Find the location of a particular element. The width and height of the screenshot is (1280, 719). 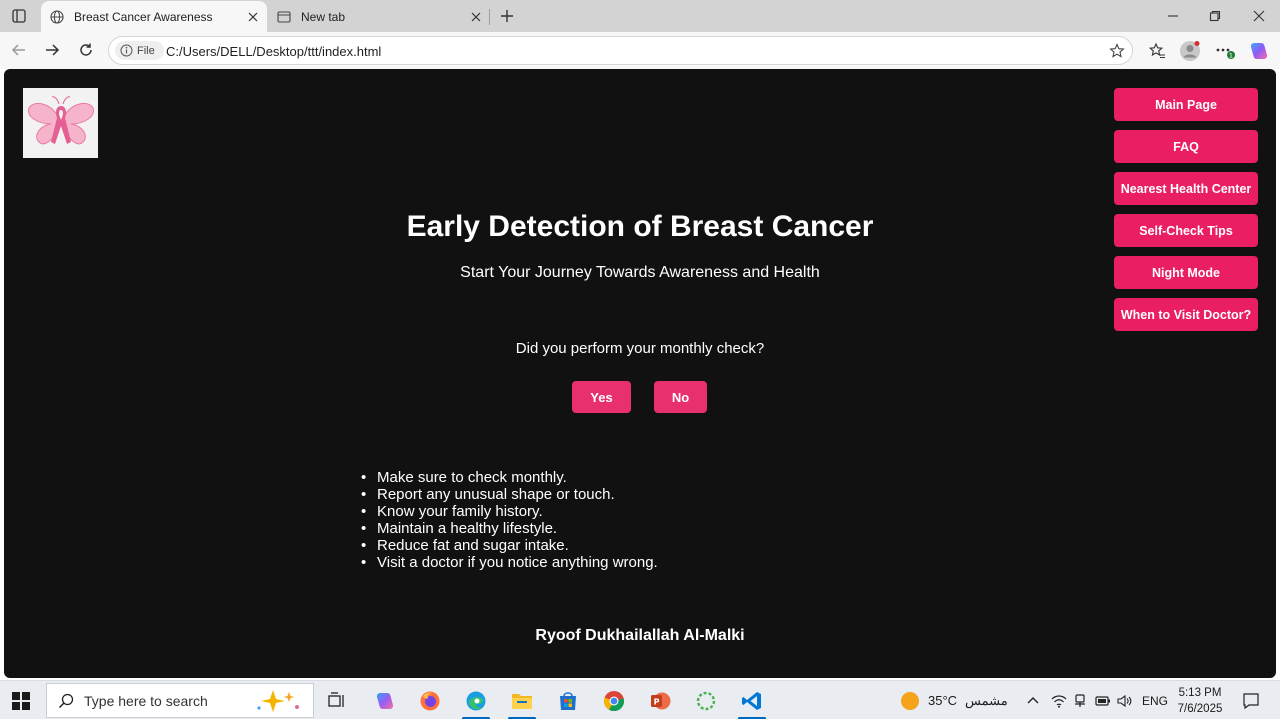

weather-widget: 35°C مشمس is located at coordinates (954, 700).